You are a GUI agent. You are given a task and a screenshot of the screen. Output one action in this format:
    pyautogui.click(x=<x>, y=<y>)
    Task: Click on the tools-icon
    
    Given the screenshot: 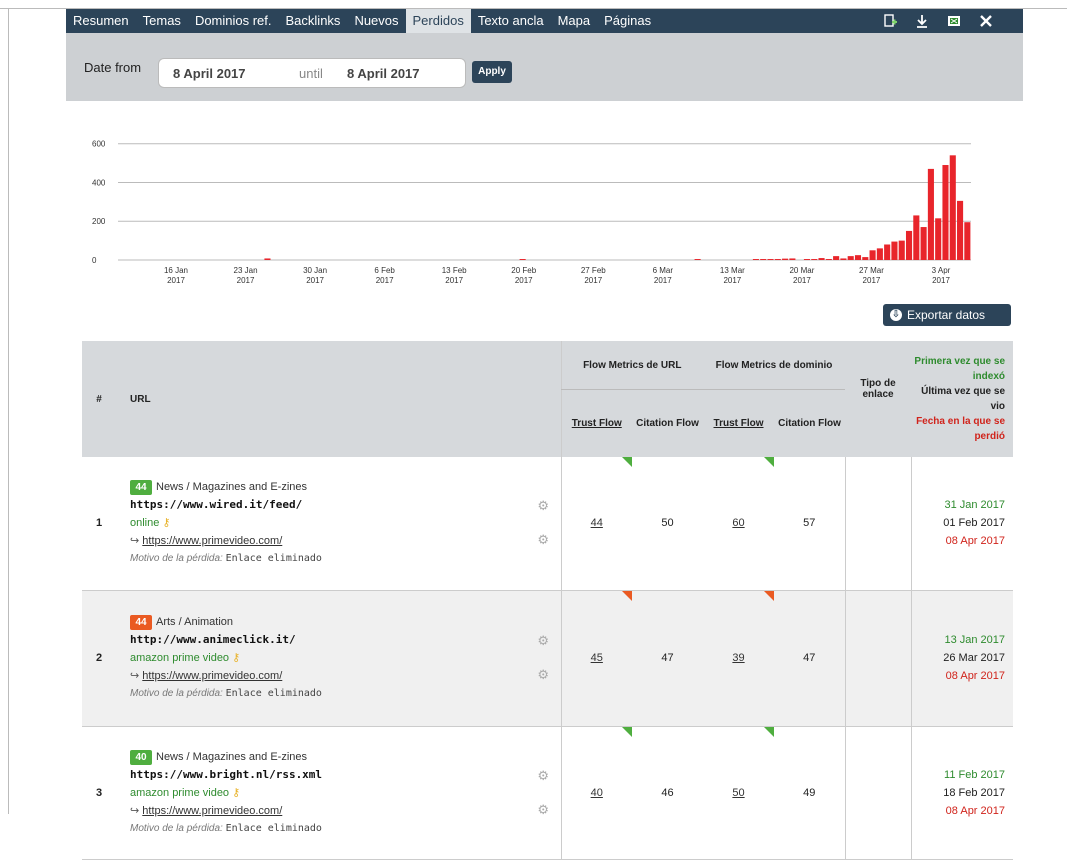 What is the action you would take?
    pyautogui.click(x=986, y=21)
    